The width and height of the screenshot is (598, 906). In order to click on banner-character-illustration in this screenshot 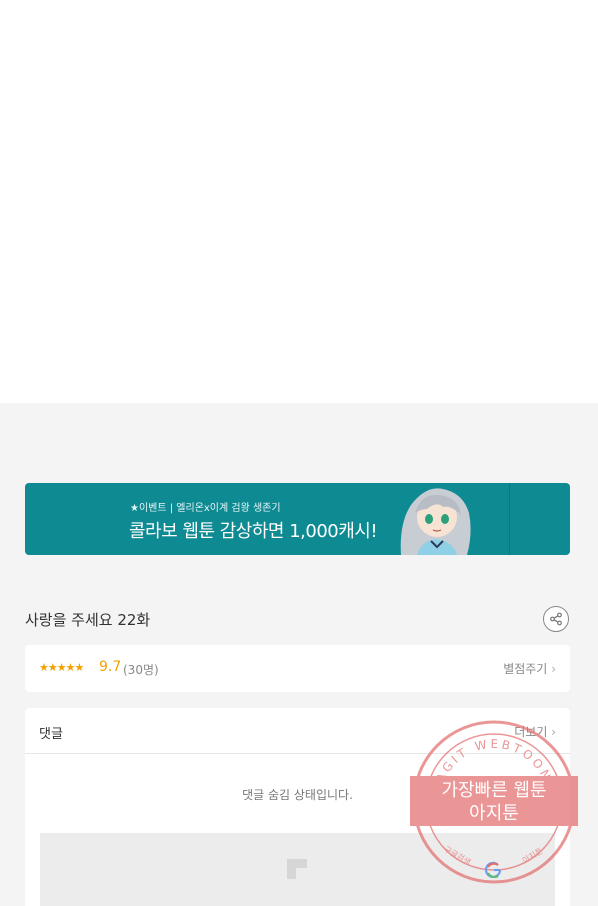, I will do `click(435, 521)`.